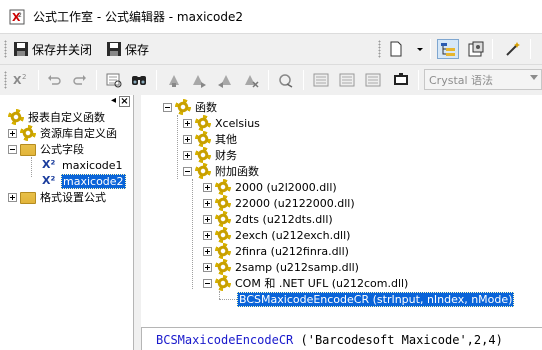 The width and height of the screenshot is (542, 350). What do you see at coordinates (398, 340) in the screenshot?
I see `formula-arguments: ('Barcodesoft Maxicode',2,4)` at bounding box center [398, 340].